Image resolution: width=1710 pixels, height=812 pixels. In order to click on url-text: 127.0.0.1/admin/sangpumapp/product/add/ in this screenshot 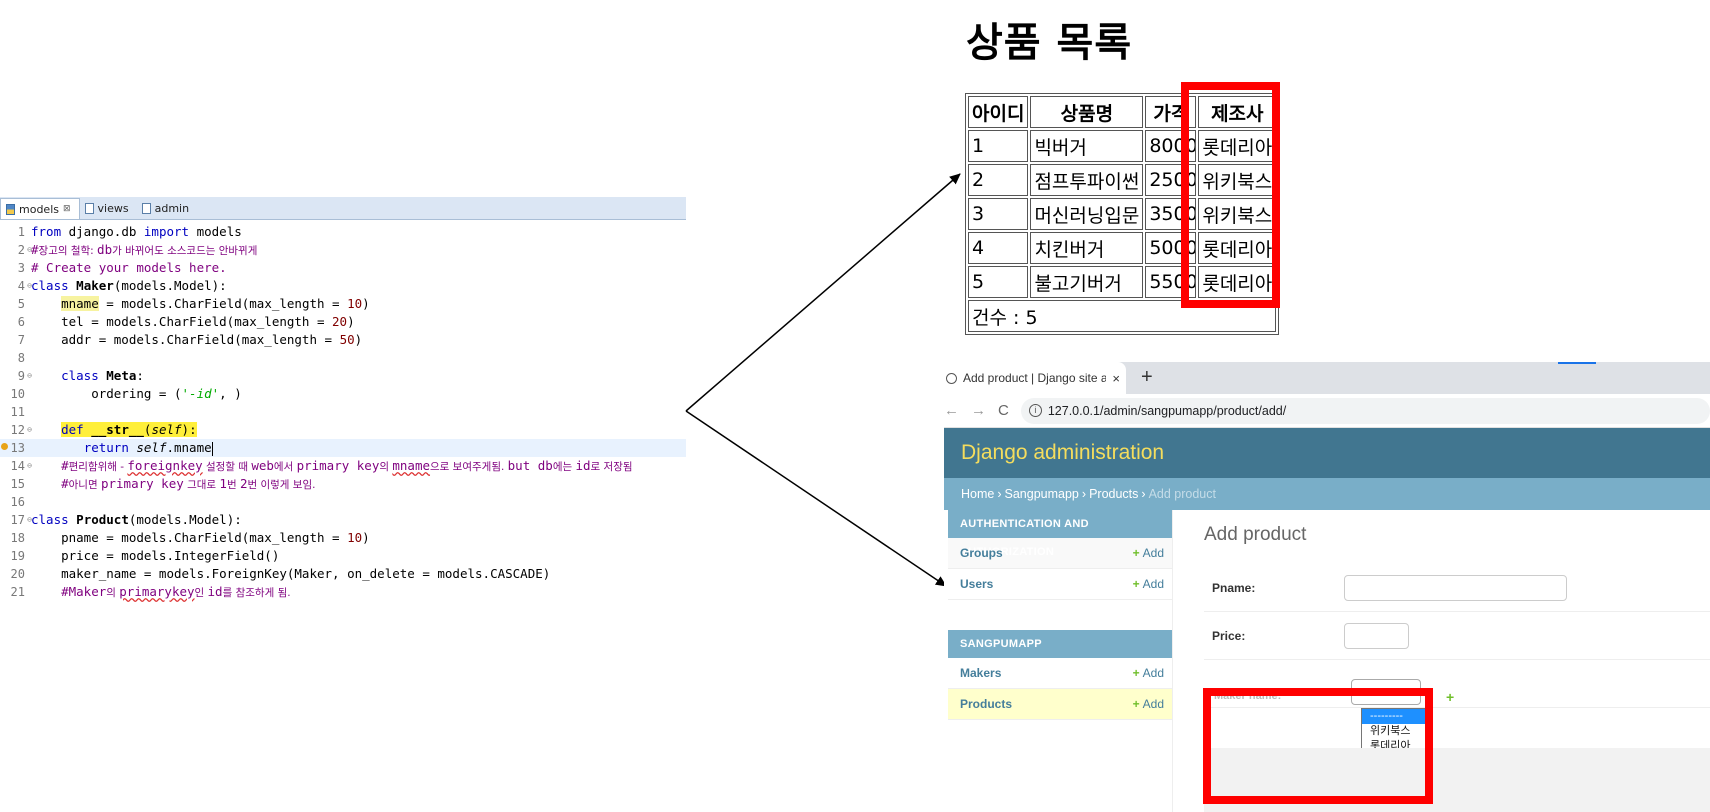, I will do `click(1167, 410)`.